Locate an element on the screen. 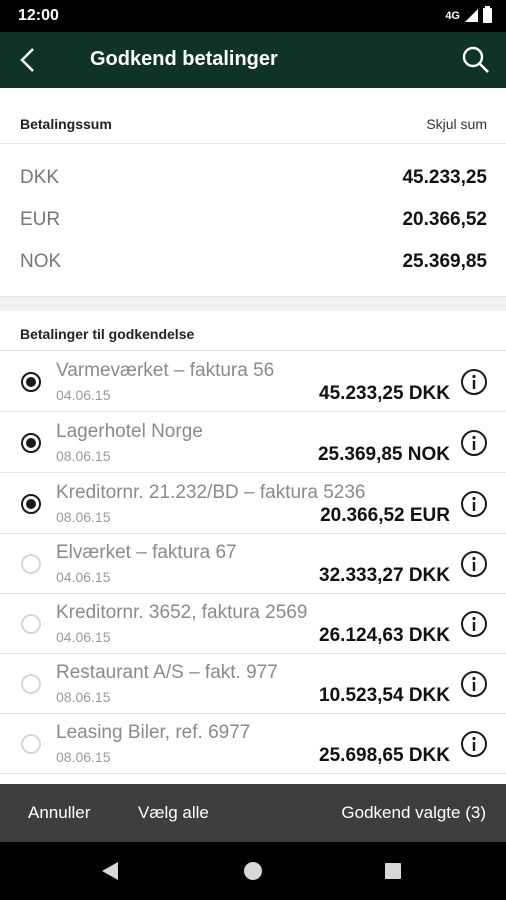 The image size is (506, 900). network-label: 4G is located at coordinates (452, 15).